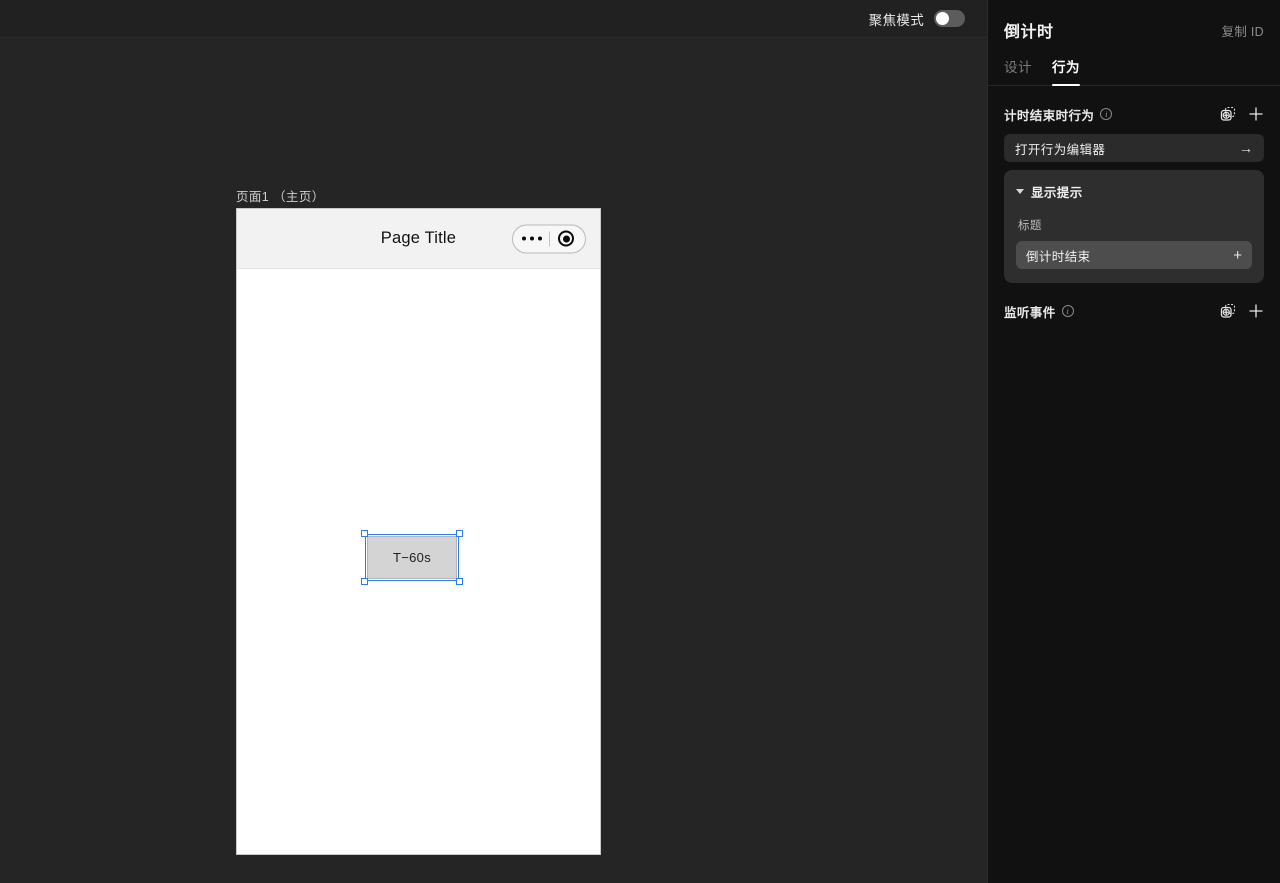 This screenshot has height=883, width=1280. I want to click on canvas-toolbar: 聚焦模式, so click(493, 19).